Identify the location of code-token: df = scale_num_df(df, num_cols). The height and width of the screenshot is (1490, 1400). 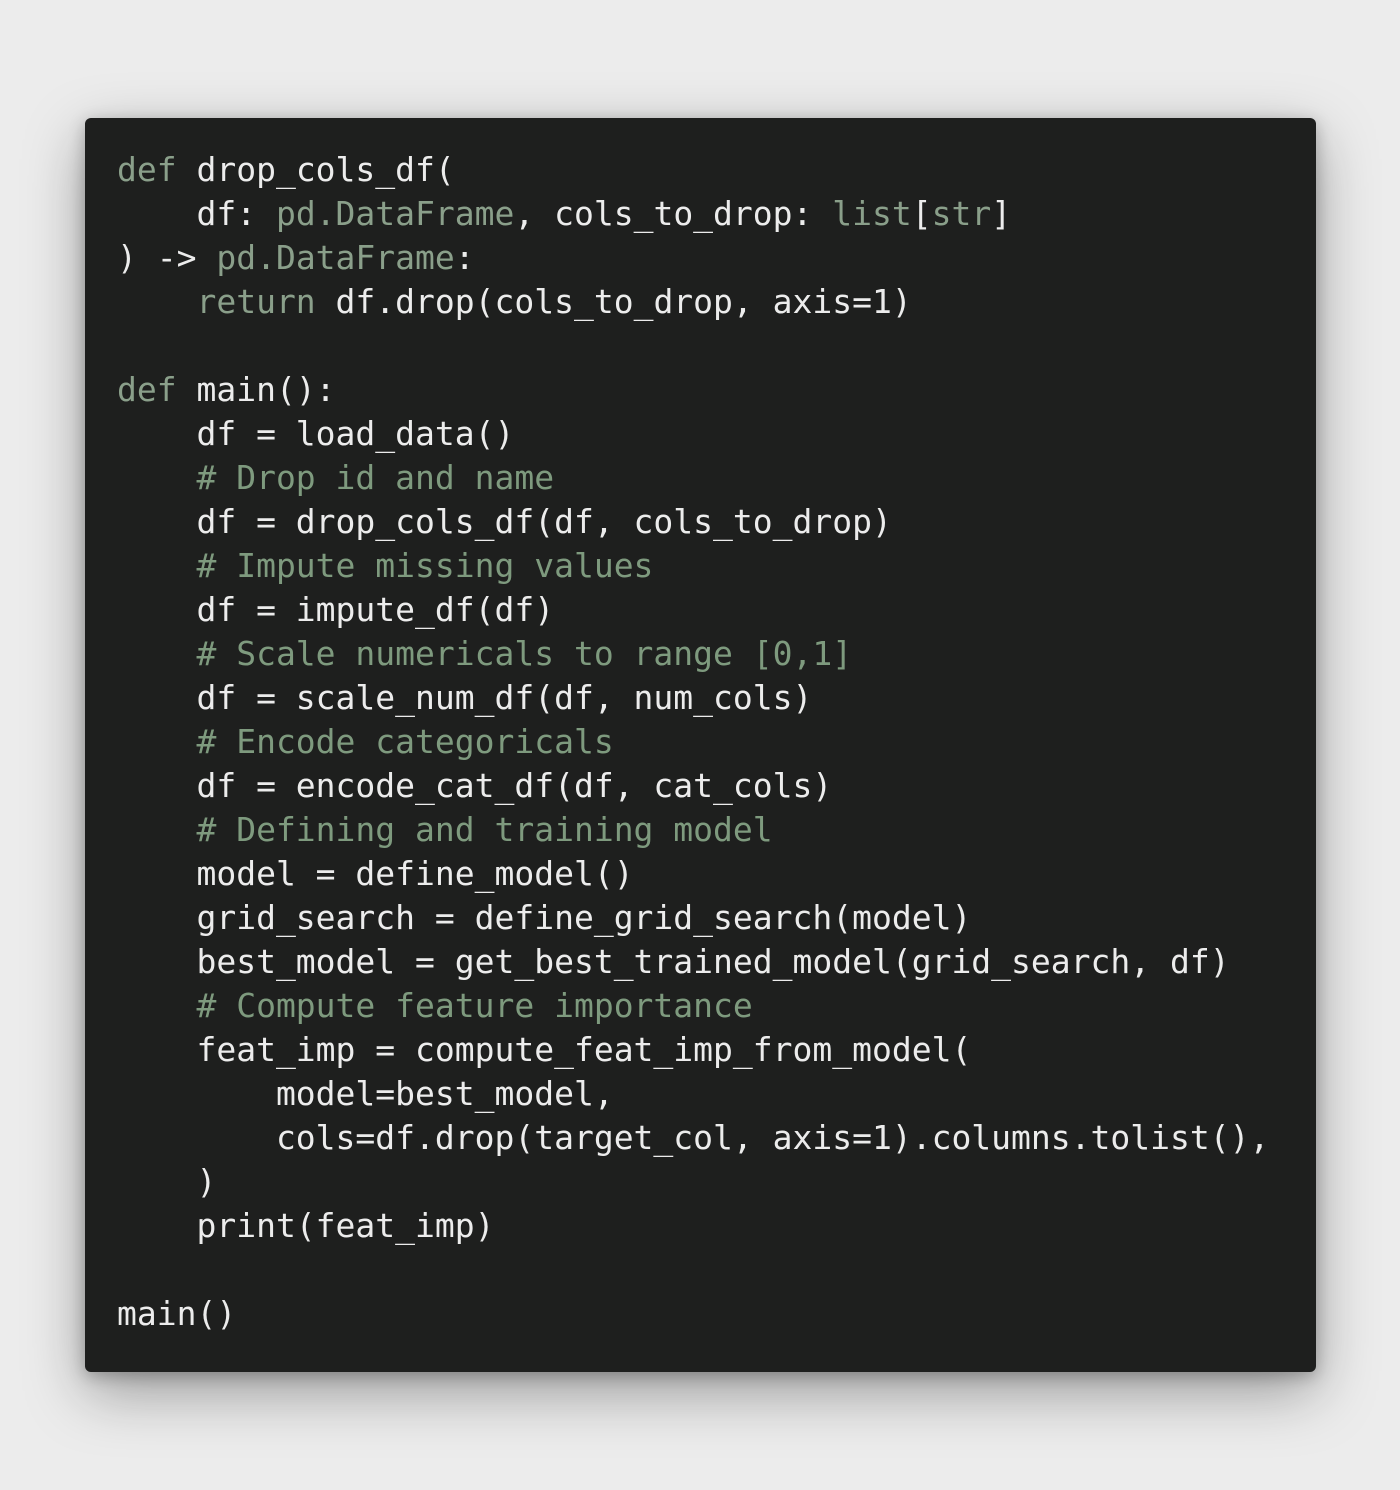
(465, 697).